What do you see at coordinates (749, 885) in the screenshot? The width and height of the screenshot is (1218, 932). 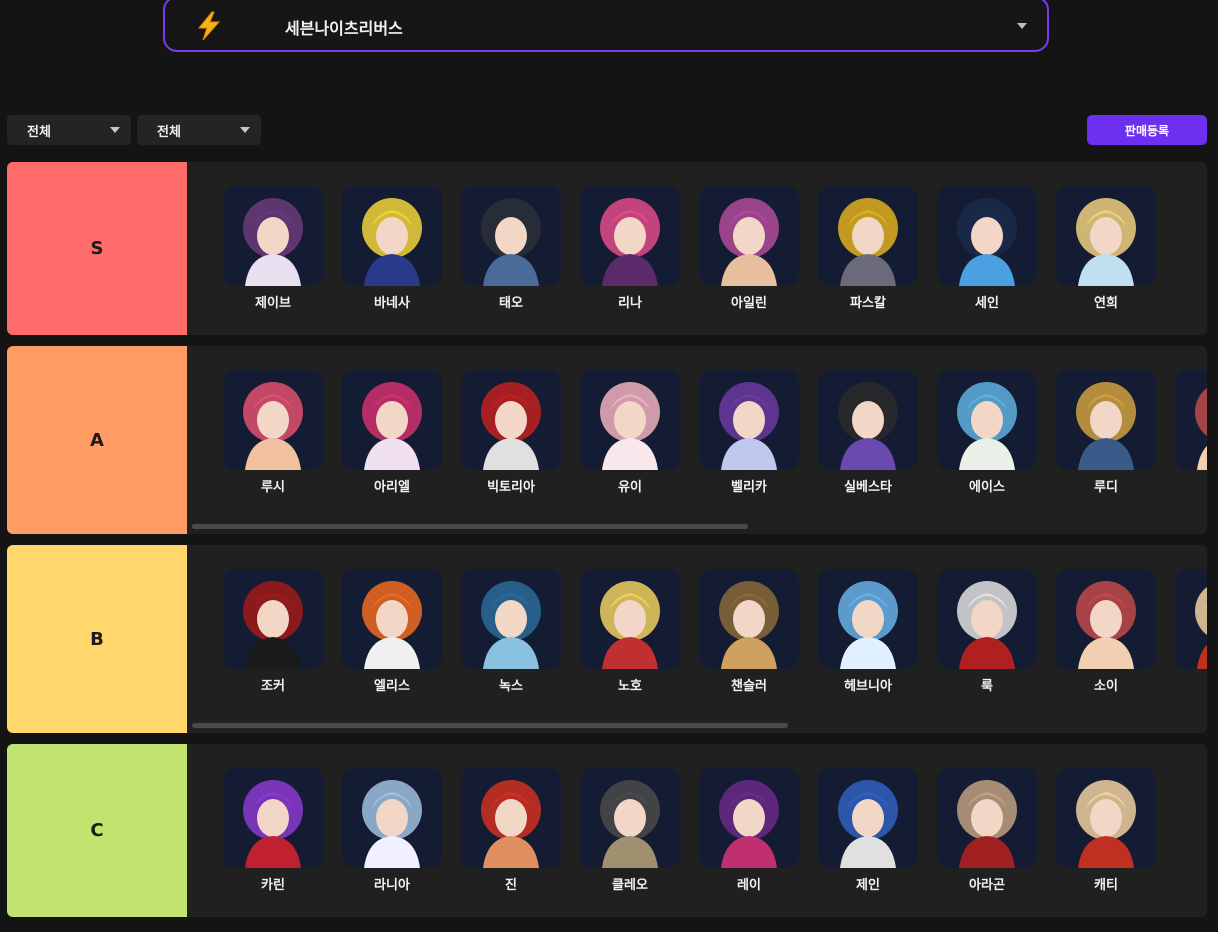 I see `character-name: 레이` at bounding box center [749, 885].